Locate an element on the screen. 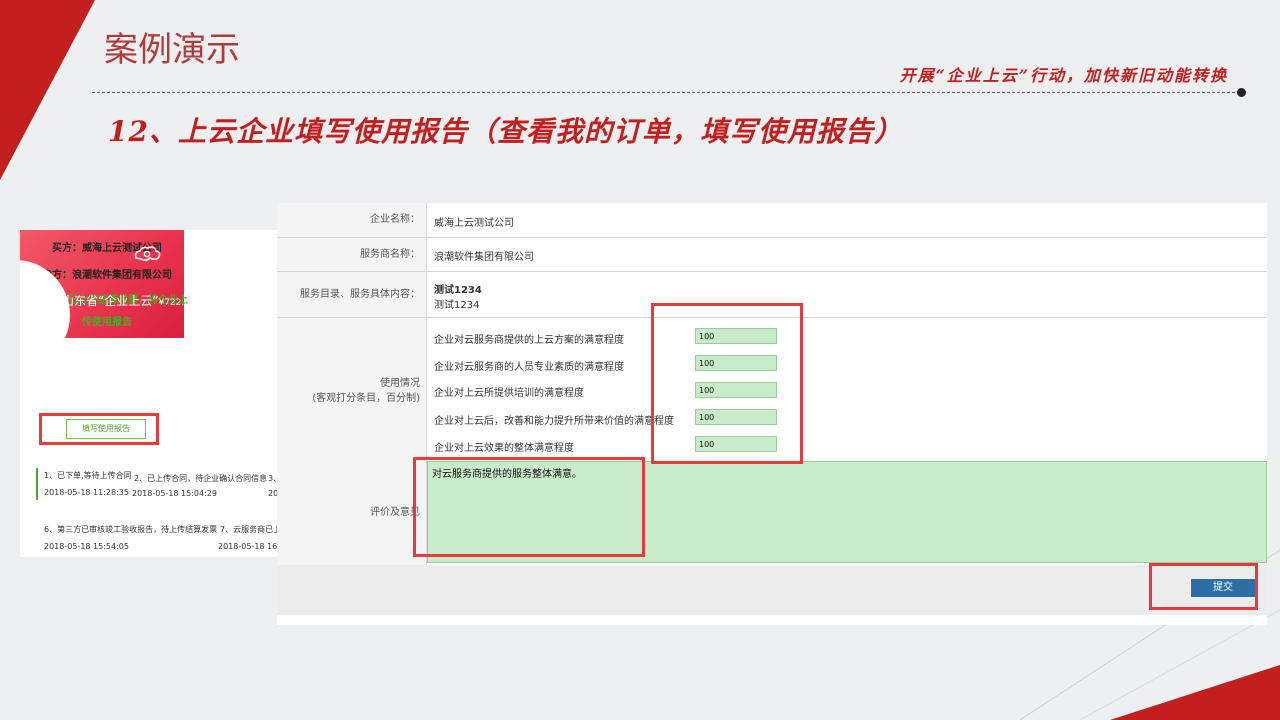  company-label: 企业名称： is located at coordinates (352, 220).